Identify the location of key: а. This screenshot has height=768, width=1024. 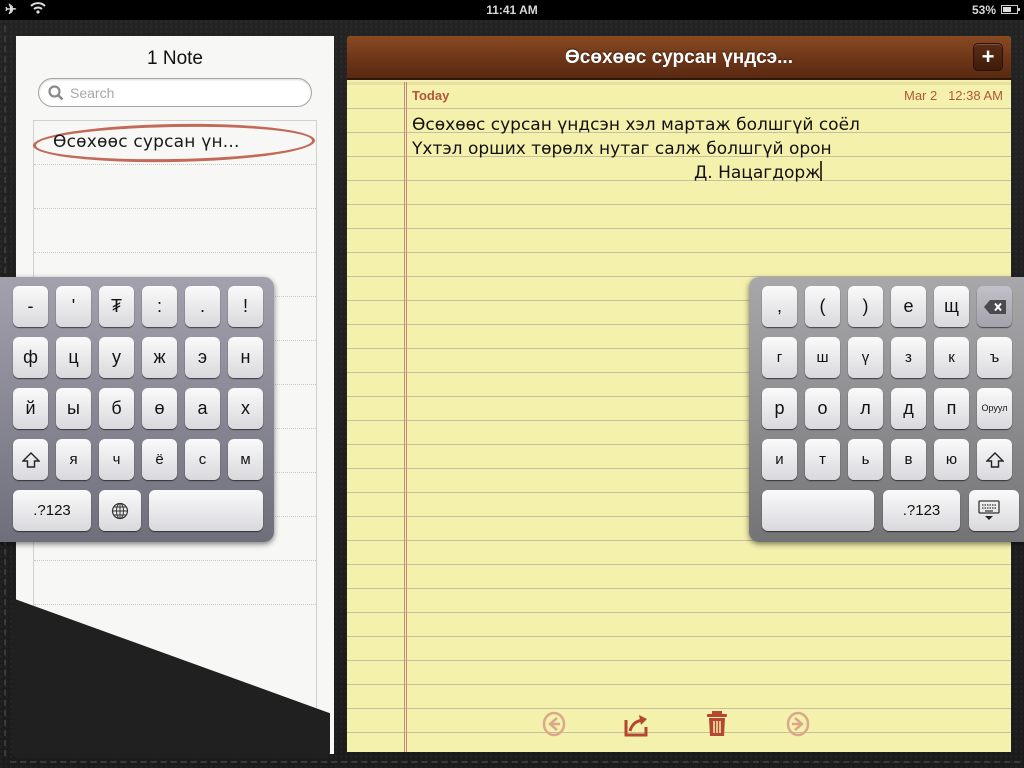
(202, 408).